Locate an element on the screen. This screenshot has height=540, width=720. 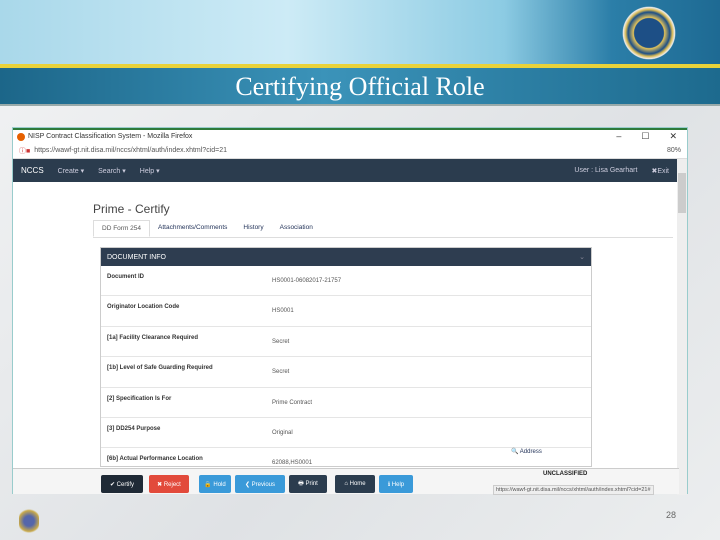
zoom-level: 80% is located at coordinates (677, 150).